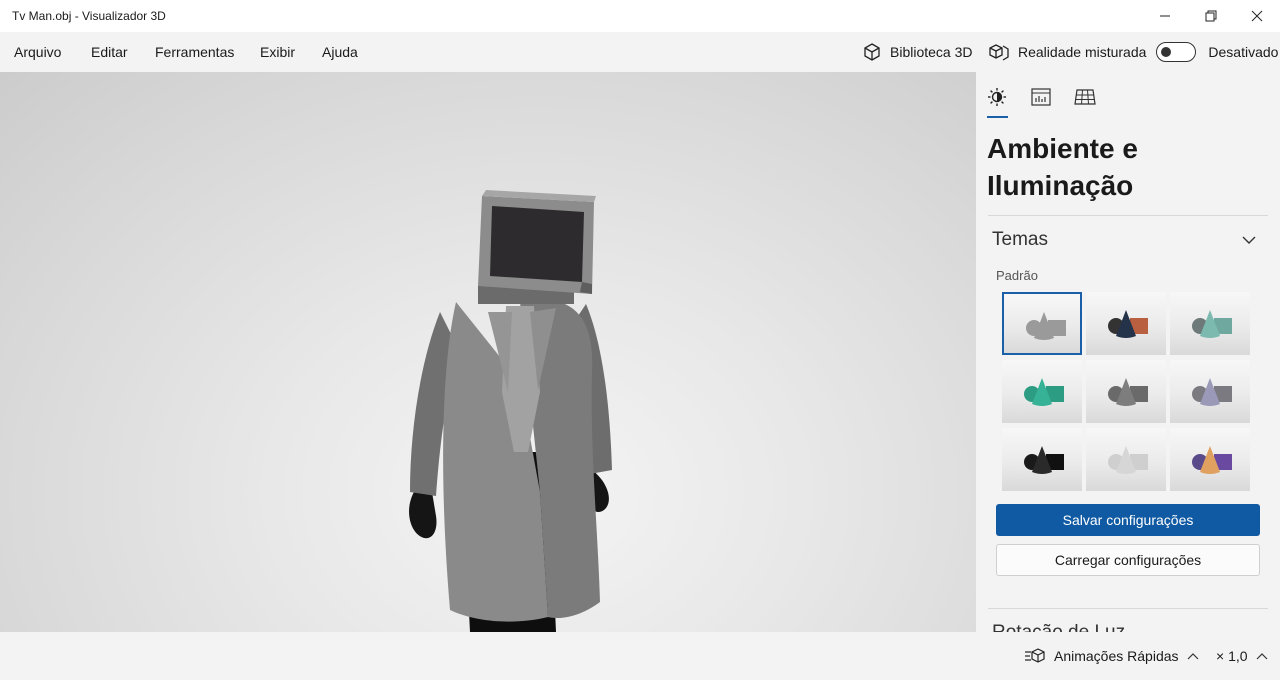  Describe the element at coordinates (1035, 655) in the screenshot. I see `animation-cube-icon` at that location.